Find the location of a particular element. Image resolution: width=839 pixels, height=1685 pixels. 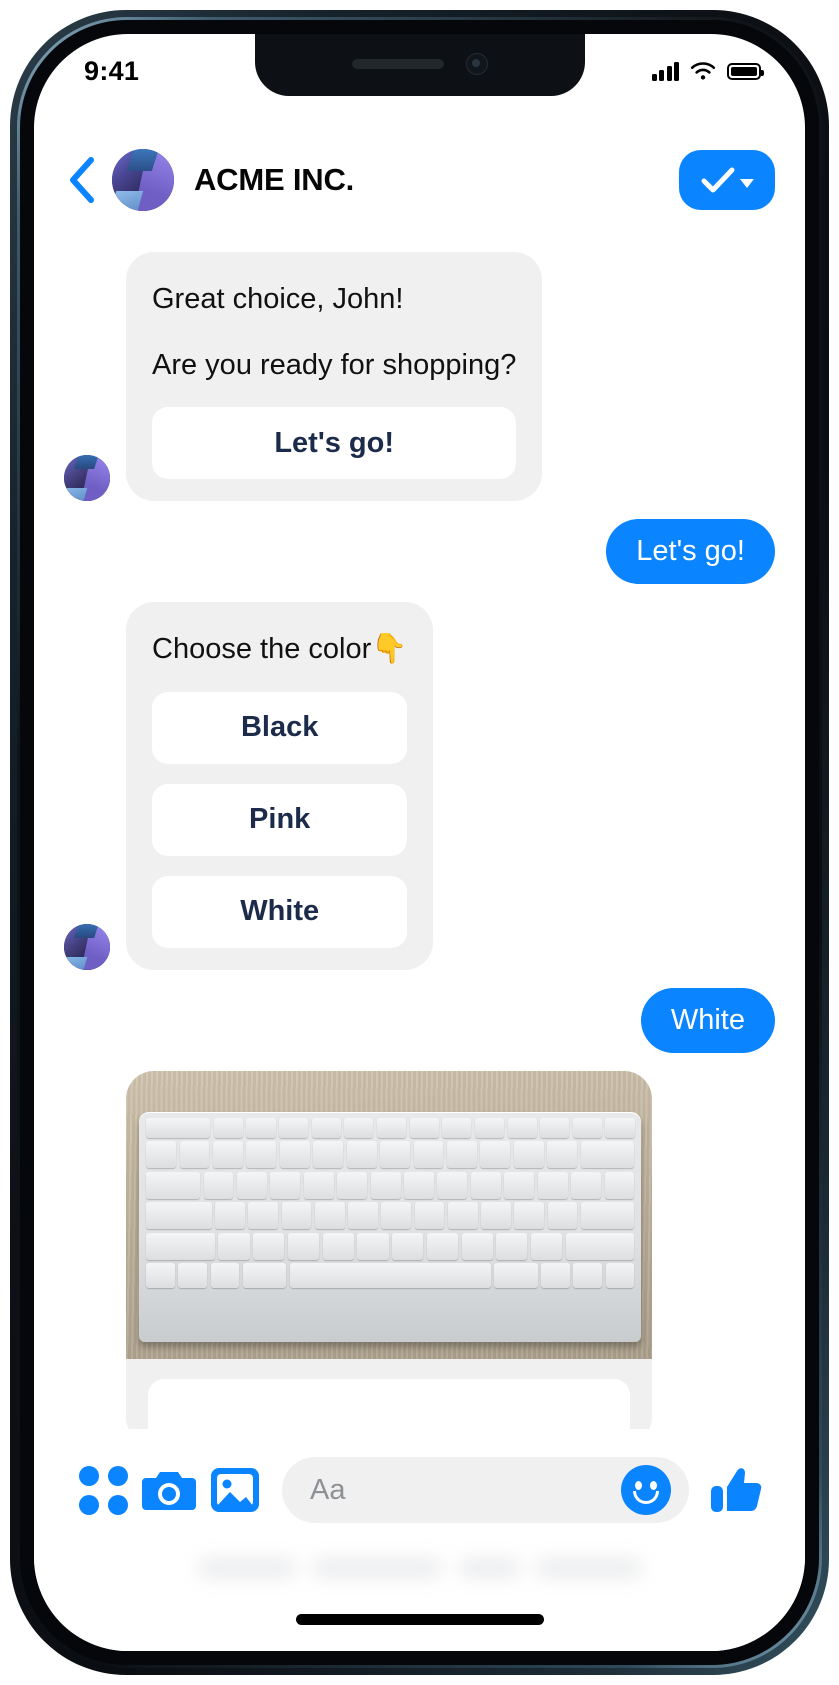

app-grid-icon is located at coordinates (103, 1490).